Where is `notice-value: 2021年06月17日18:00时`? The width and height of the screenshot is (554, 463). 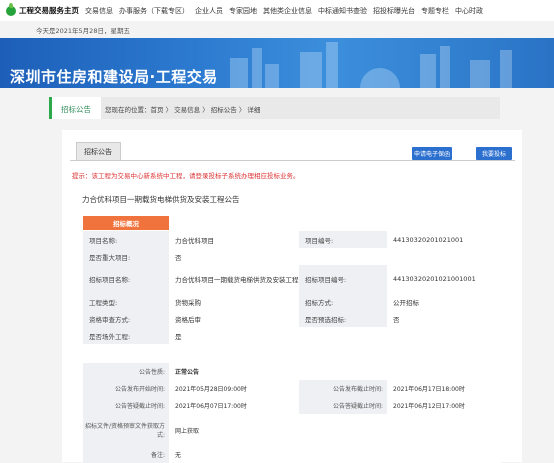 notice-value: 2021年06月17日18:00时 is located at coordinates (444, 388).